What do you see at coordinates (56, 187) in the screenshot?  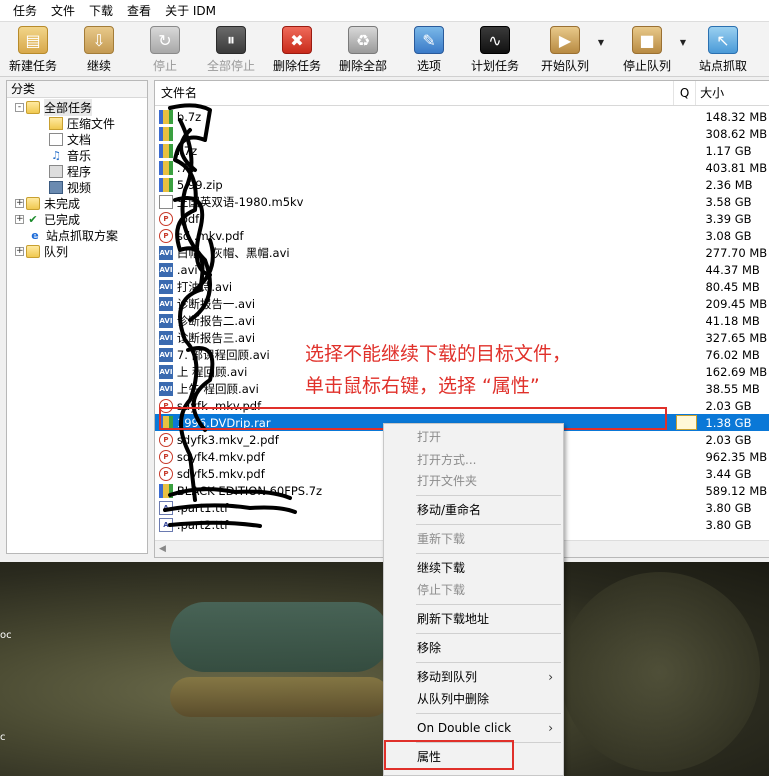 I see `video-icon` at bounding box center [56, 187].